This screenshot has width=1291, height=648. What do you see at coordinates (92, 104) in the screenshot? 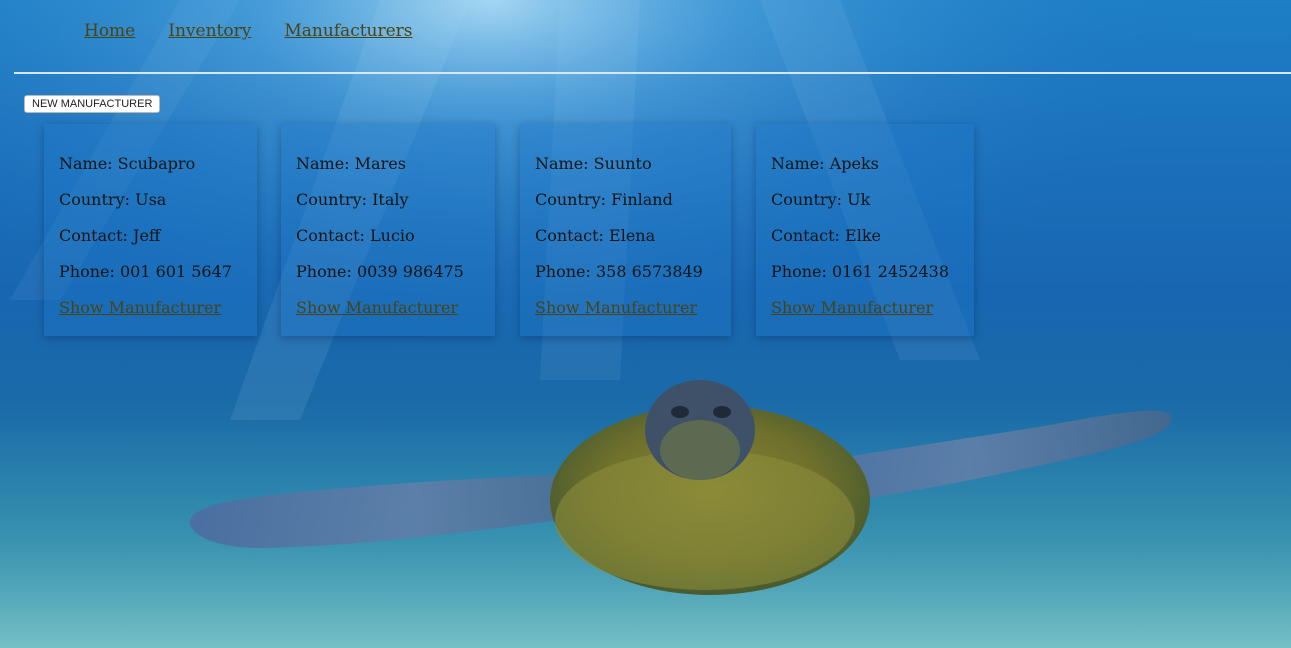
I see `new-manufacturer-button: NEW MANUFACTURER` at bounding box center [92, 104].